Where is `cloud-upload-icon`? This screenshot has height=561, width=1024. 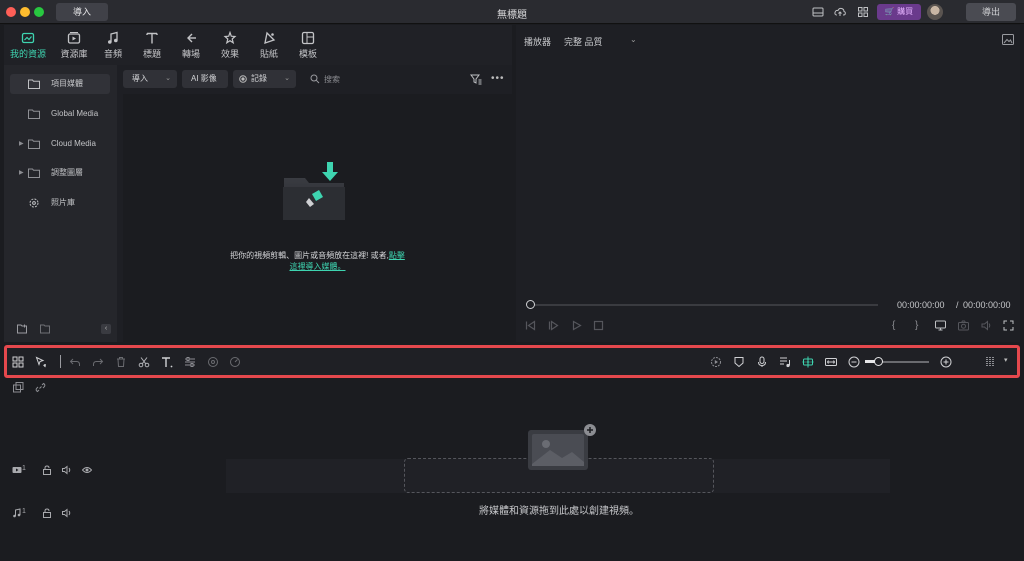
cloud-upload-icon is located at coordinates (840, 12).